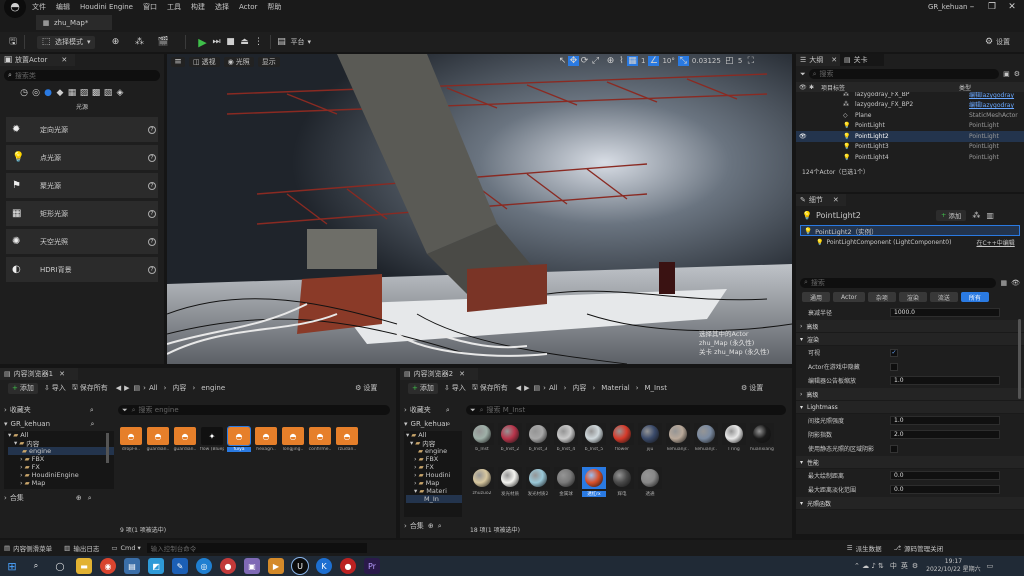 The width and height of the screenshot is (1024, 576). Describe the element at coordinates (910, 230) in the screenshot. I see `component-instance-row: 💡 PointLight2（实例）` at that location.